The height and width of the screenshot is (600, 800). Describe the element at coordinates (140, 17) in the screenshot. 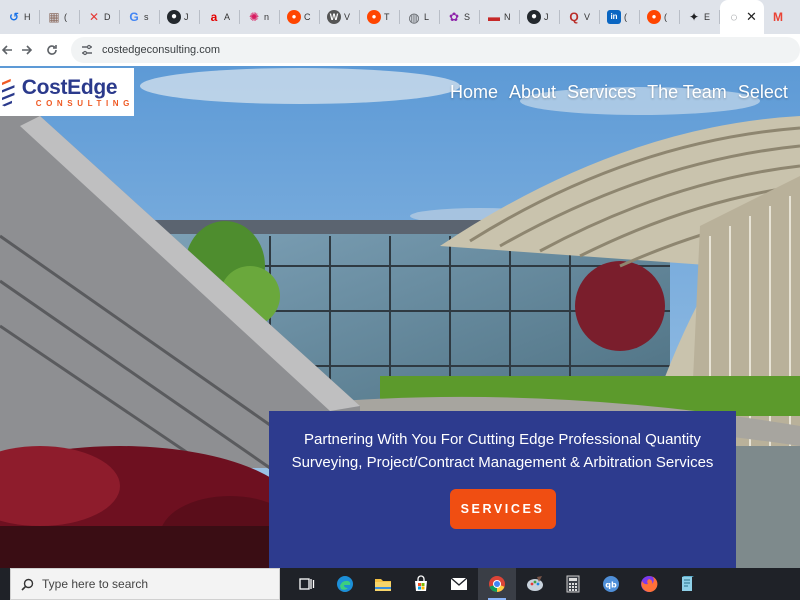

I see `tab-3: Gs` at that location.